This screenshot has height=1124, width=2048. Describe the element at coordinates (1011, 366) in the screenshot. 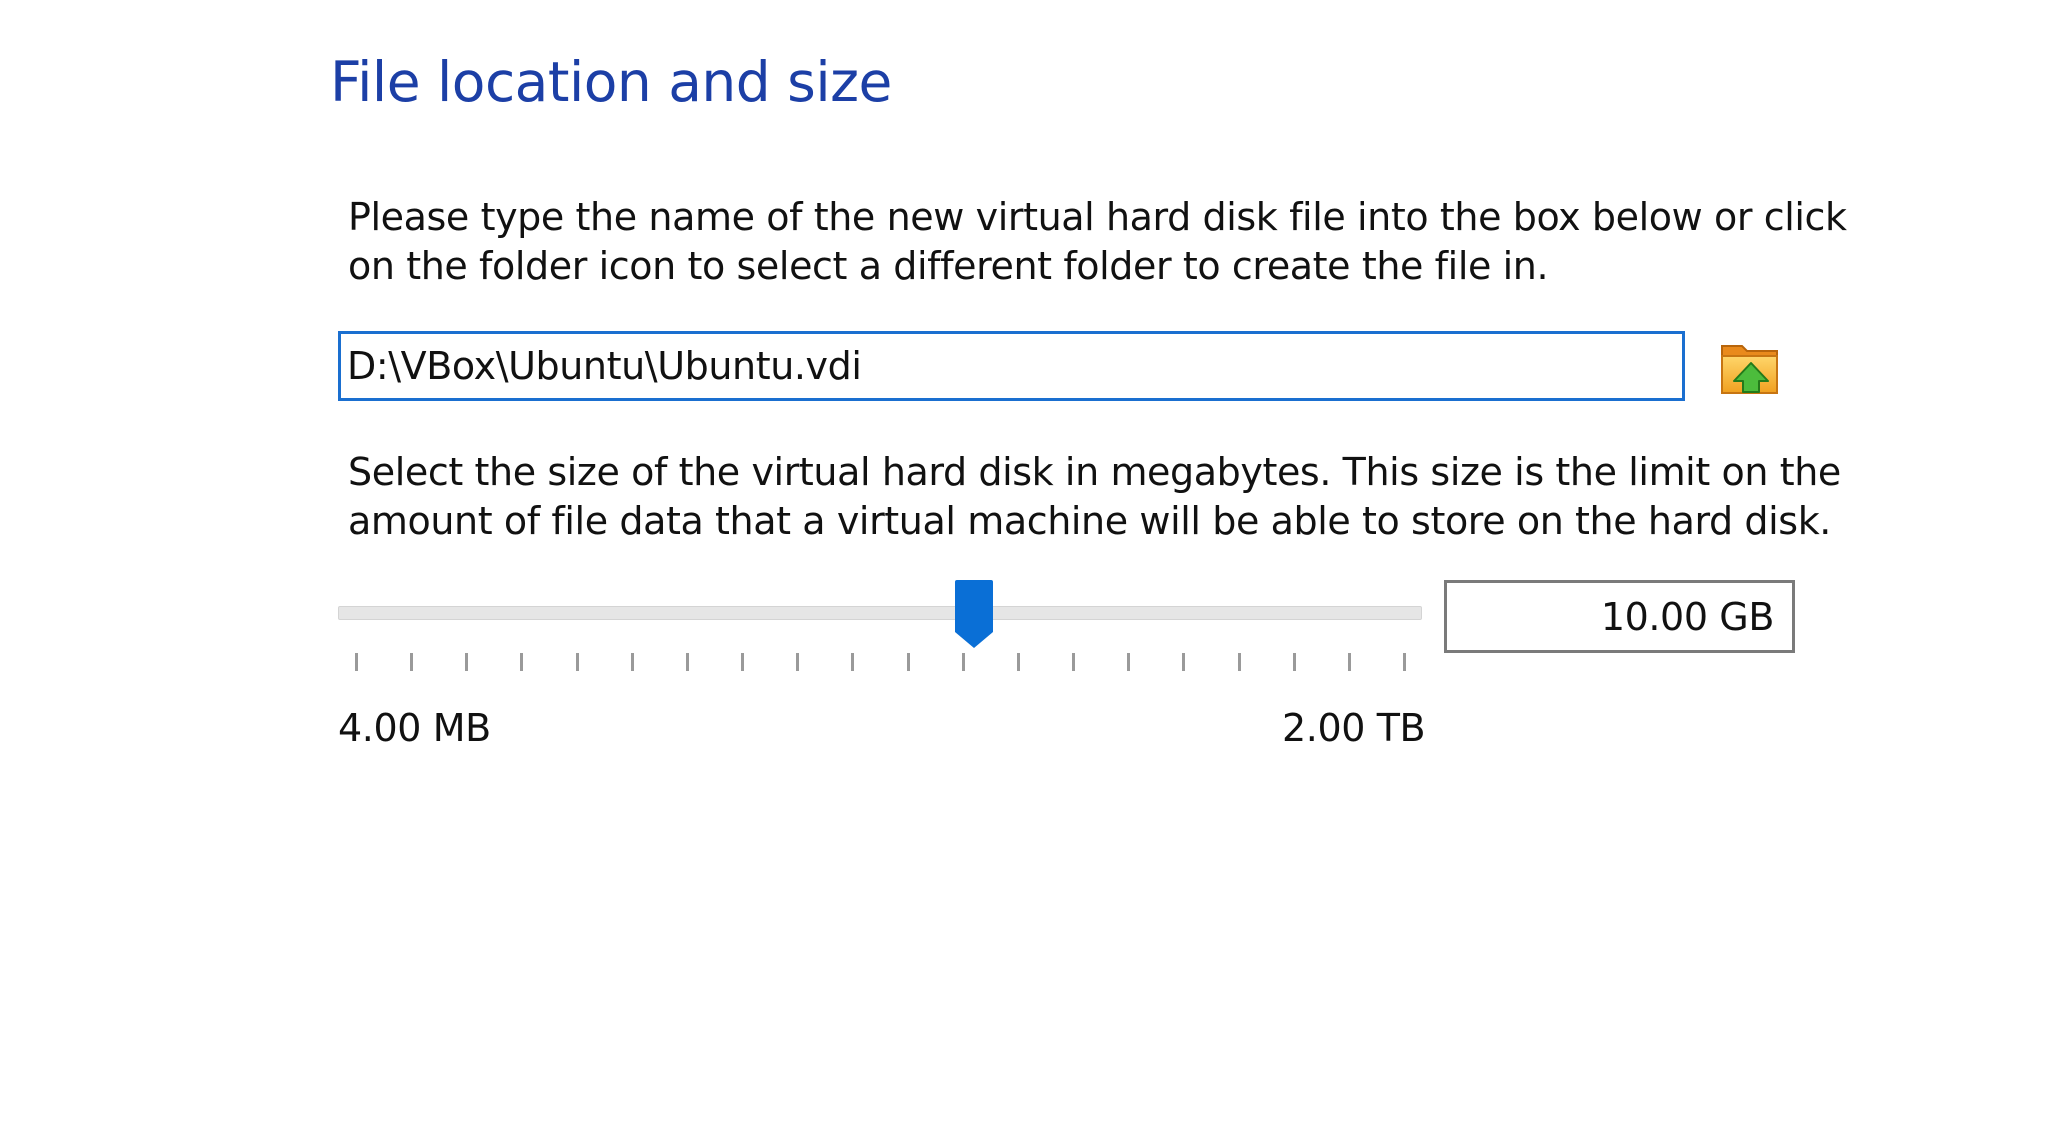

I see `file-path-input` at that location.